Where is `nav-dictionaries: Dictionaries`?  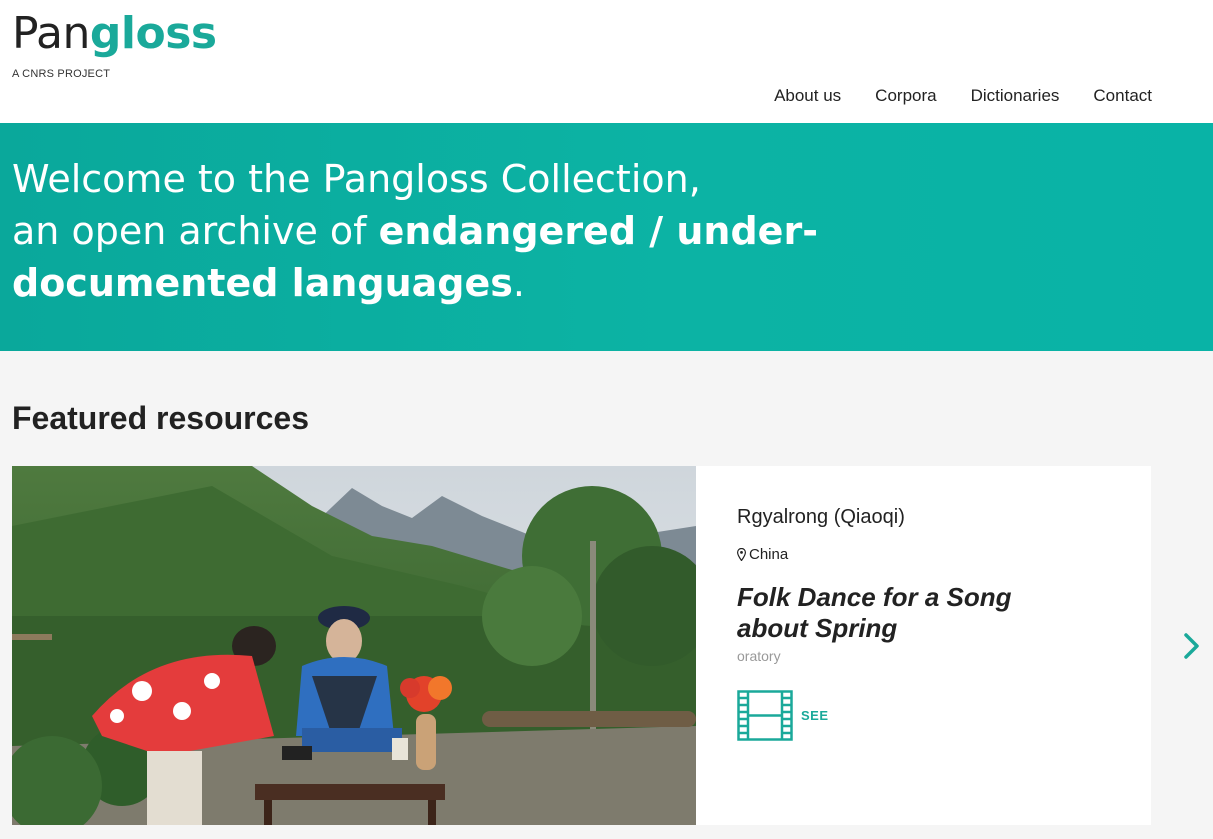 nav-dictionaries: Dictionaries is located at coordinates (1015, 96).